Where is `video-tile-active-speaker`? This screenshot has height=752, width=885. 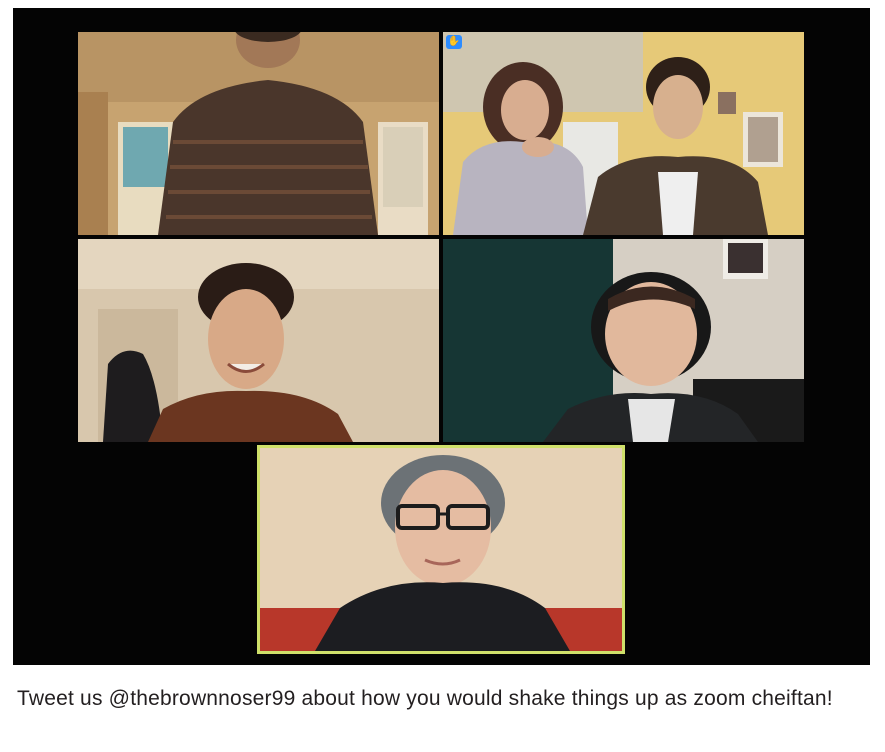 video-tile-active-speaker is located at coordinates (441, 549).